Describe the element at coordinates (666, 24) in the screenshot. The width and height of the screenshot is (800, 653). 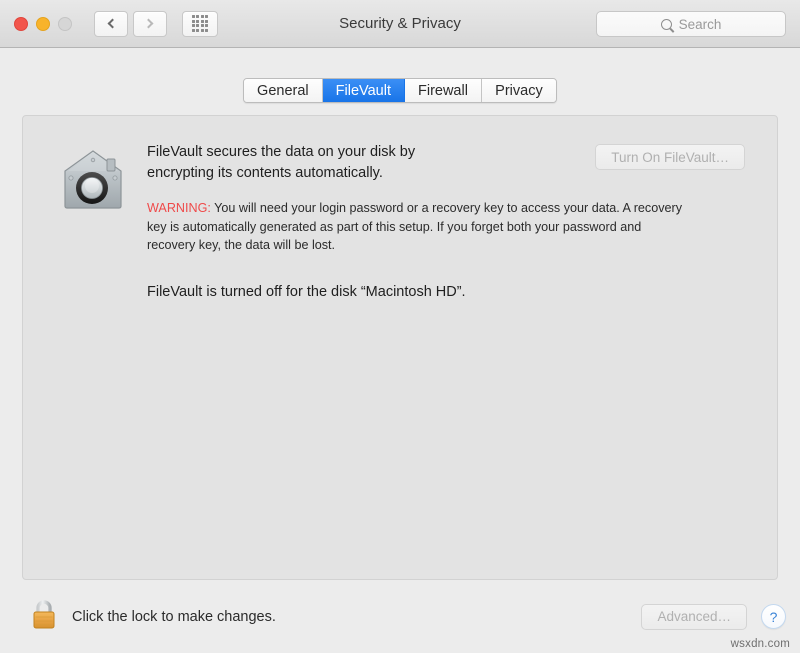
I see `search-icon` at that location.